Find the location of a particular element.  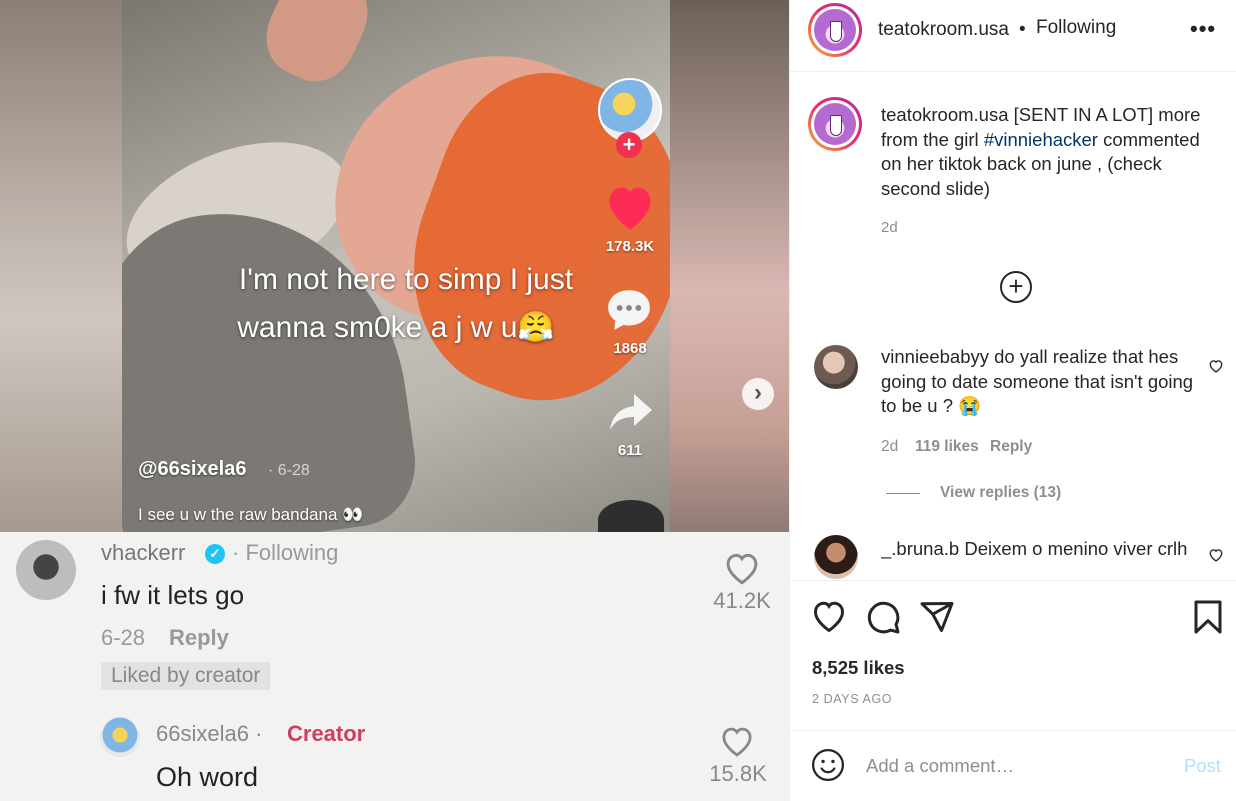

tiktok-reply-text: Oh word is located at coordinates (207, 777).